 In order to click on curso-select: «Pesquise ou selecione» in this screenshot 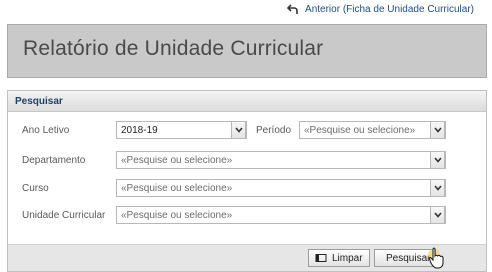, I will do `click(281, 188)`.